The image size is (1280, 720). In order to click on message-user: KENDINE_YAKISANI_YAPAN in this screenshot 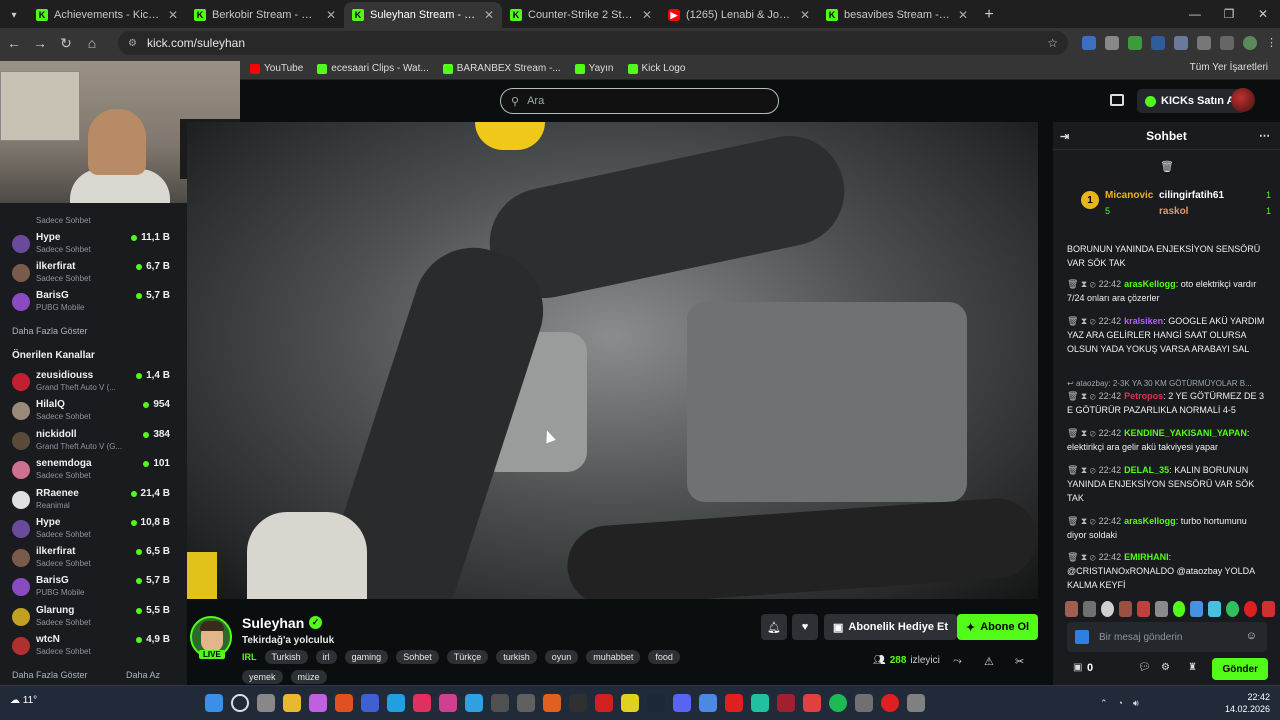, I will do `click(1185, 433)`.